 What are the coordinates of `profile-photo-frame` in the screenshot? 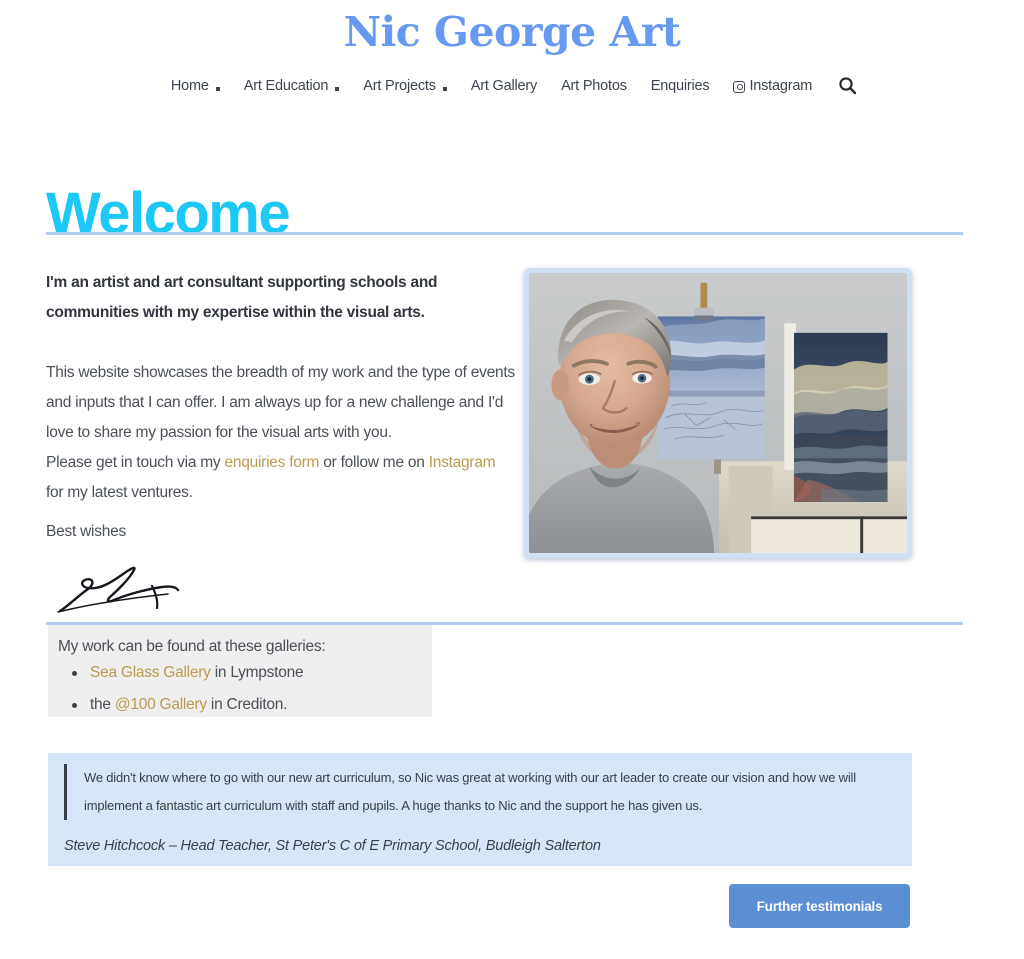 It's located at (718, 413).